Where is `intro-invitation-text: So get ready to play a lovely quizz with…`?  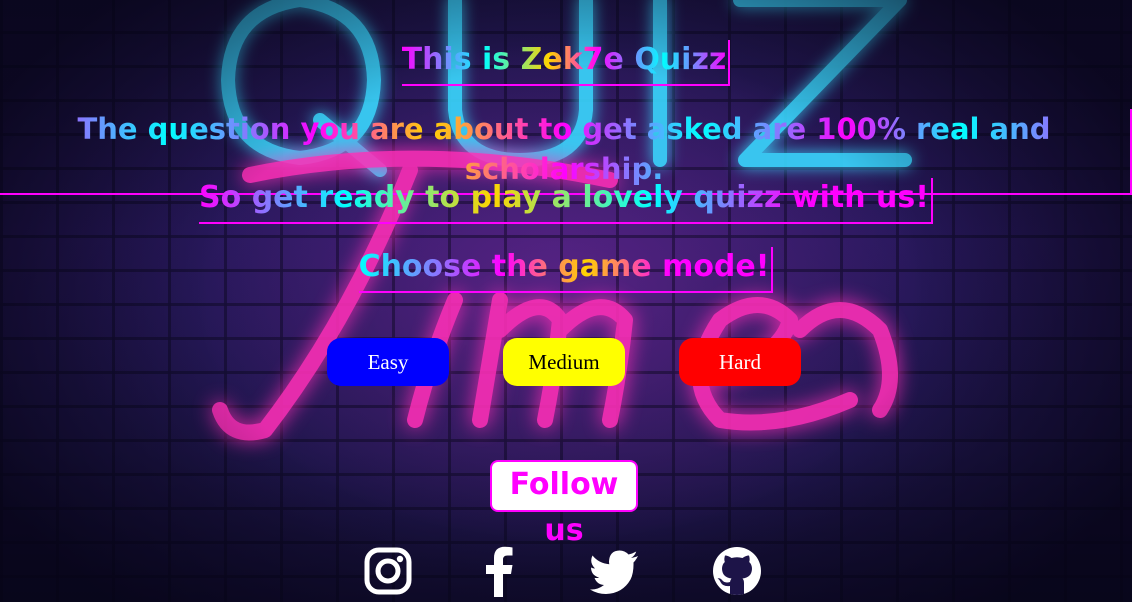 intro-invitation-text: So get ready to play a lovely quizz with… is located at coordinates (566, 201).